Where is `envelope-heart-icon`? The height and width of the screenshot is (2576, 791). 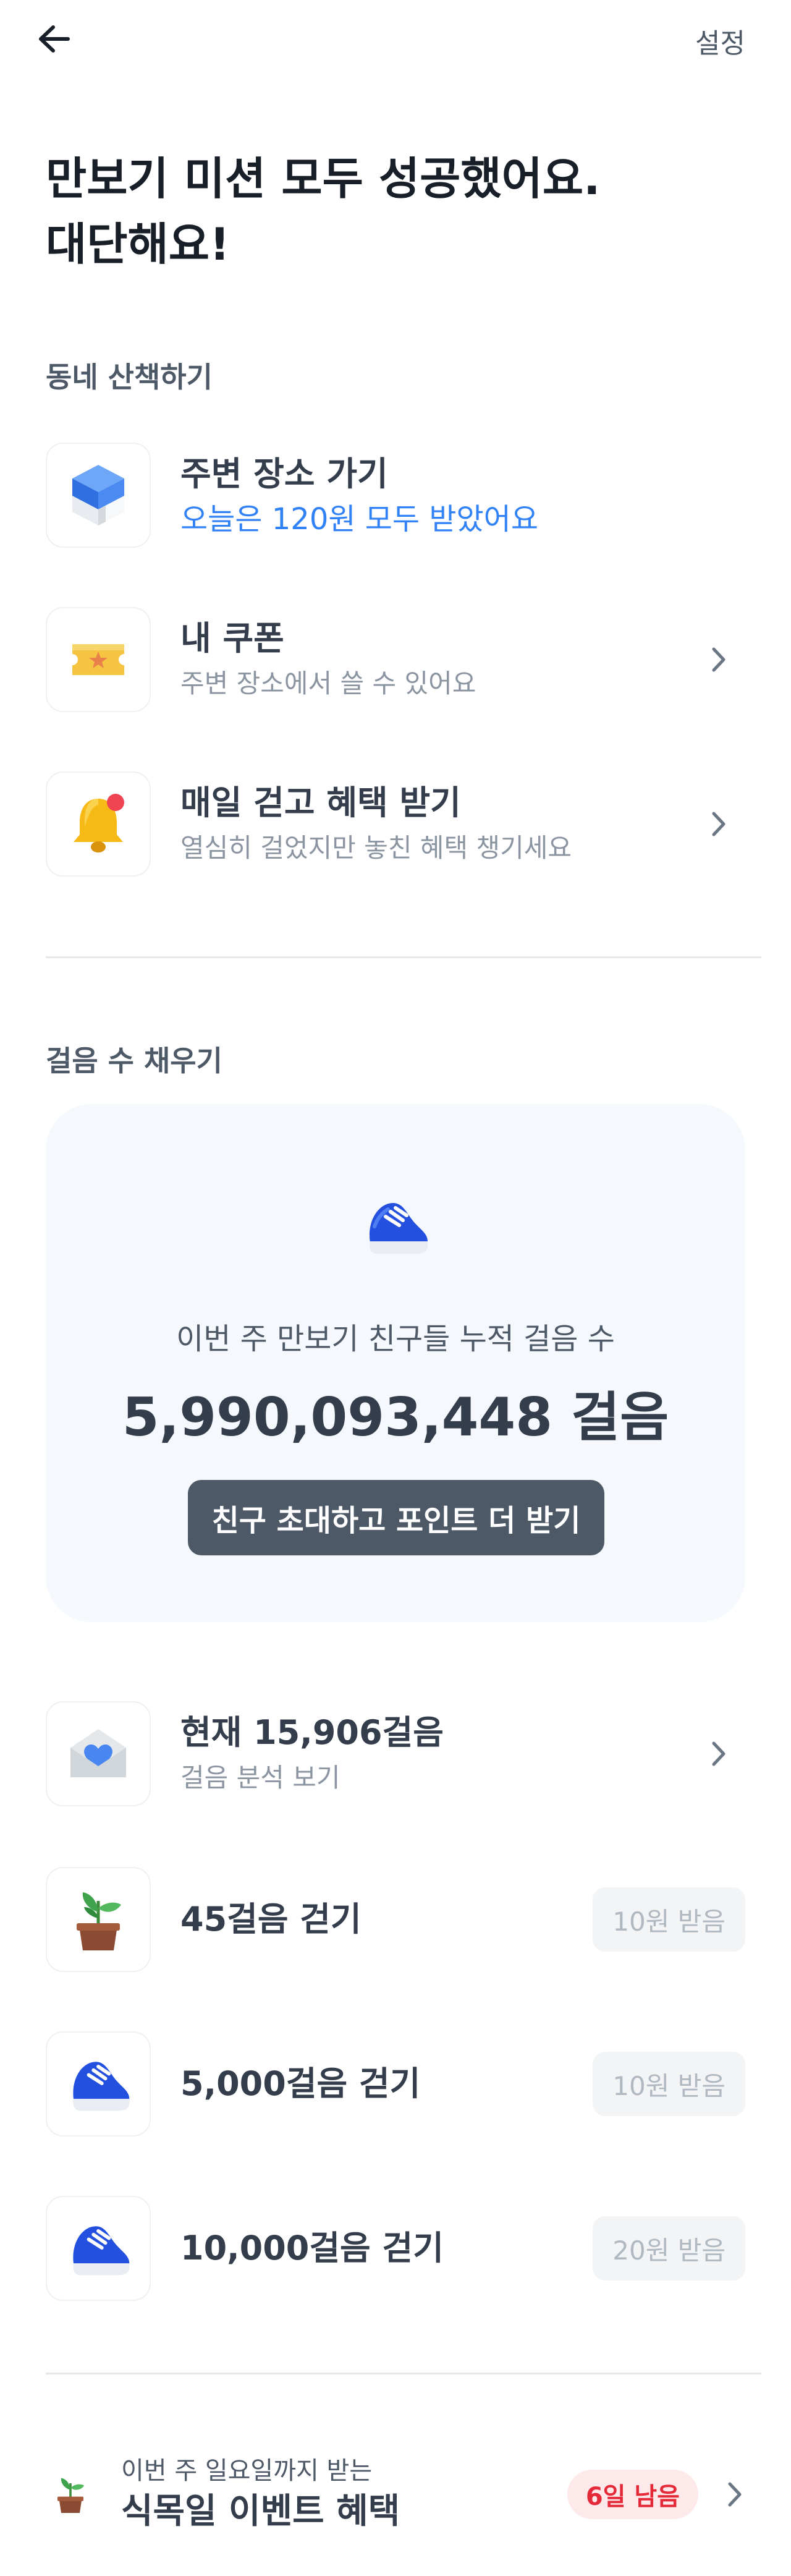 envelope-heart-icon is located at coordinates (98, 1753).